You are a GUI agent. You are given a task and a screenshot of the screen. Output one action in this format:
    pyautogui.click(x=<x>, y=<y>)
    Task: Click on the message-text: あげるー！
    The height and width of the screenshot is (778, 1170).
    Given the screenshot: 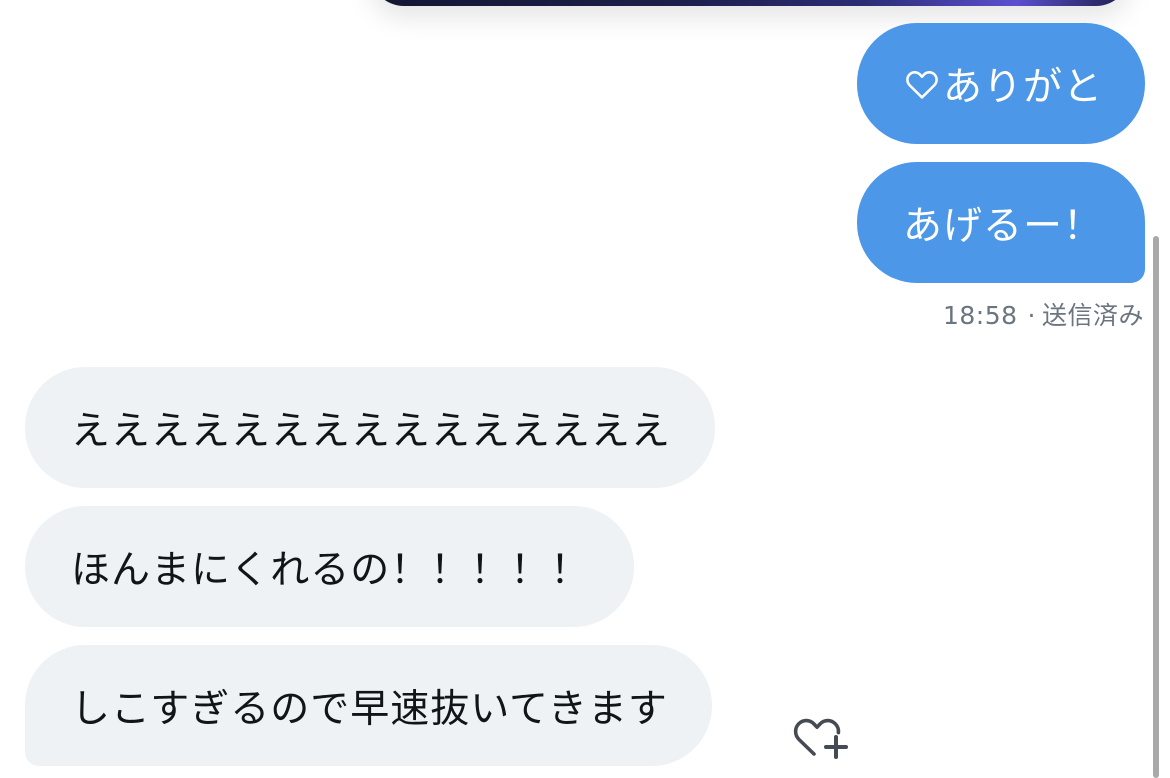 What is the action you would take?
    pyautogui.click(x=1002, y=226)
    